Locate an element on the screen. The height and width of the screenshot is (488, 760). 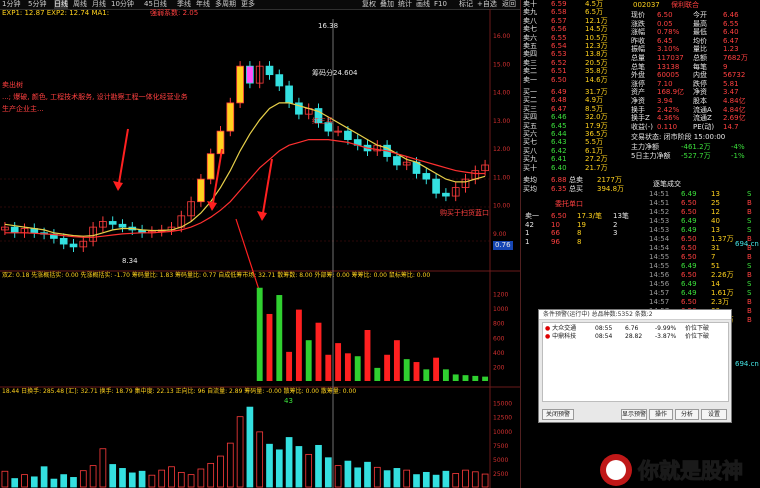
buy-signal-label: 购买于扫货蓝口 is located at coordinates (464, 213).